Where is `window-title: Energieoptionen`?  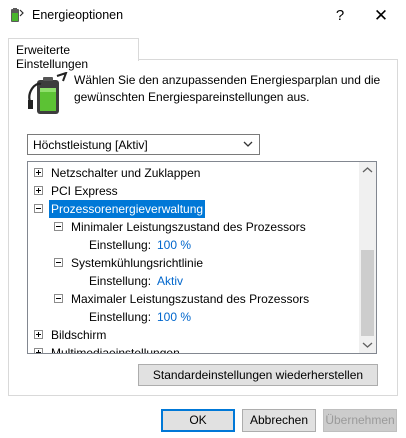 window-title: Energieoptionen is located at coordinates (78, 15).